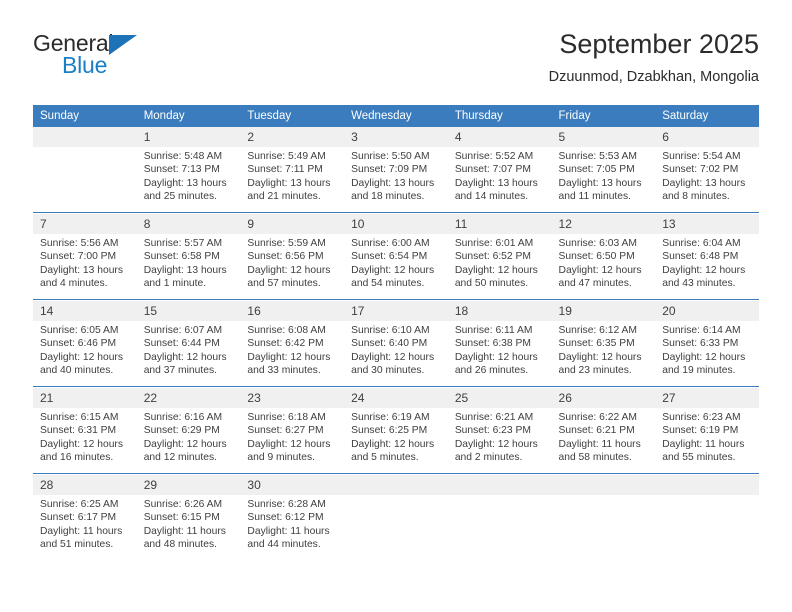 Image resolution: width=792 pixels, height=612 pixels. What do you see at coordinates (85, 311) in the screenshot?
I see `day-number: 14` at bounding box center [85, 311].